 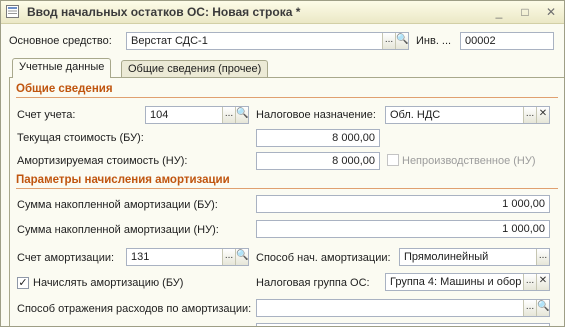 What do you see at coordinates (12, 11) in the screenshot?
I see `form-icon` at bounding box center [12, 11].